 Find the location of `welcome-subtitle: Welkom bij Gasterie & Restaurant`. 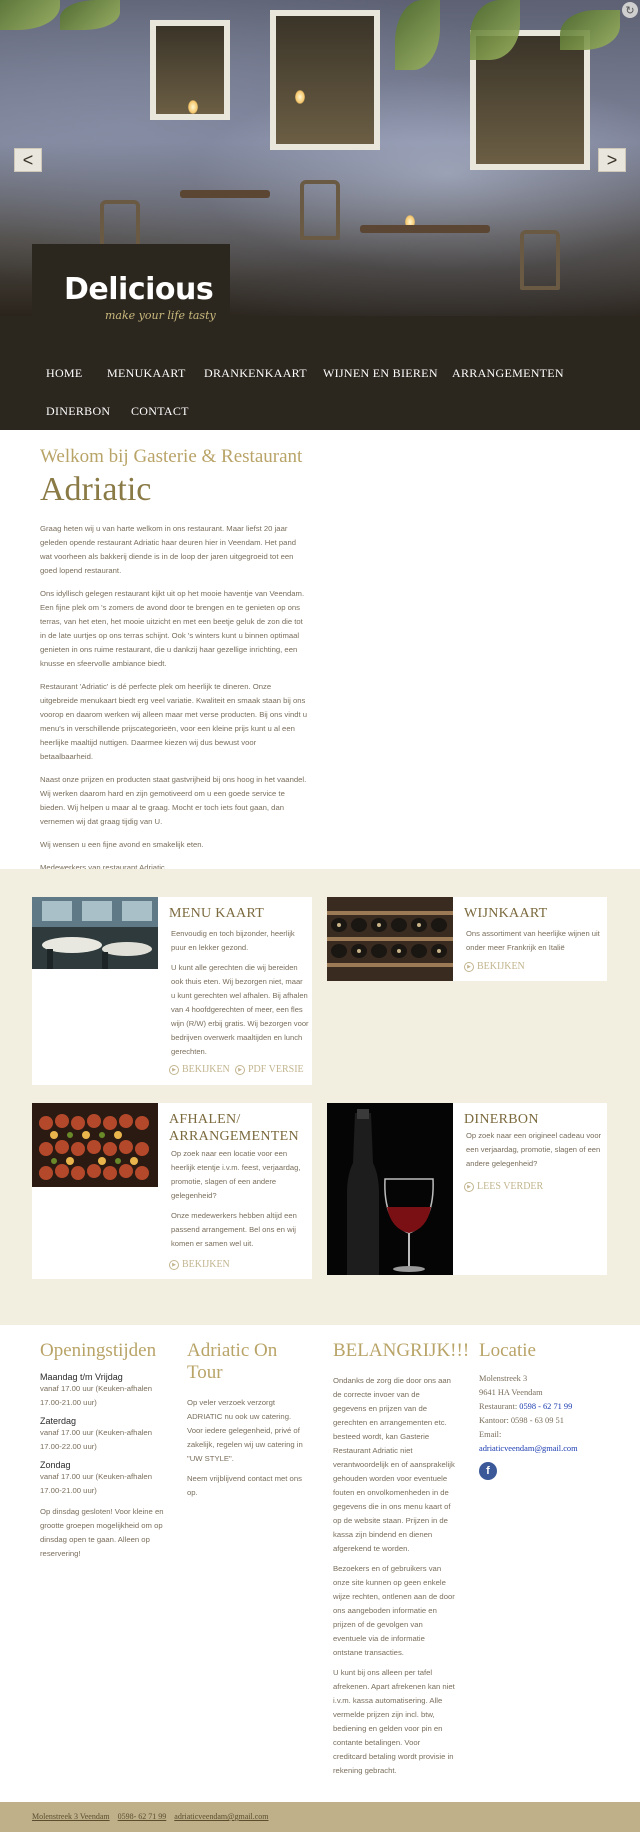

welcome-subtitle: Welkom bij Gasterie & Restaurant is located at coordinates (171, 456).